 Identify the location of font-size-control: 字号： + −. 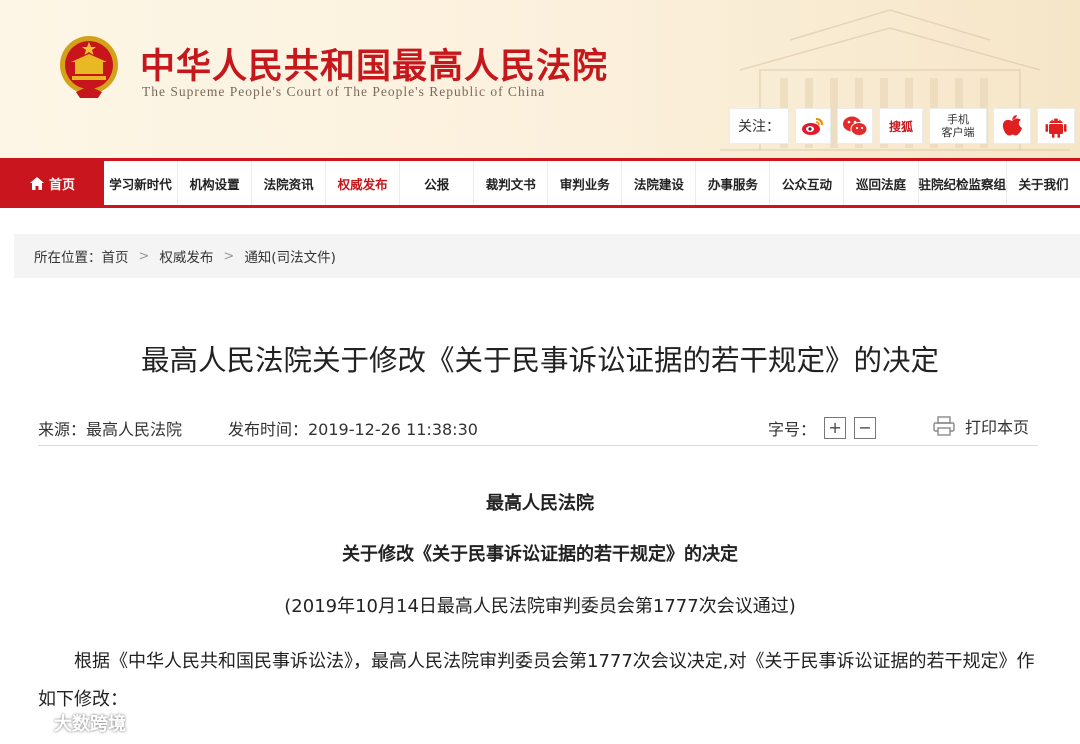
(822, 428).